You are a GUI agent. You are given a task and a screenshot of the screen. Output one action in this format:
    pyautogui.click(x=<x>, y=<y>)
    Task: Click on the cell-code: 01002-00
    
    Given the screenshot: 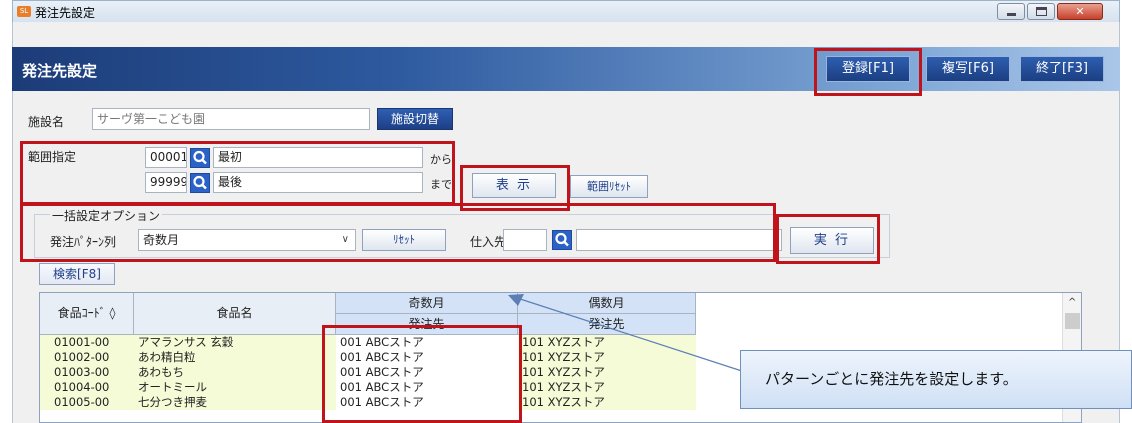 What is the action you would take?
    pyautogui.click(x=87, y=357)
    